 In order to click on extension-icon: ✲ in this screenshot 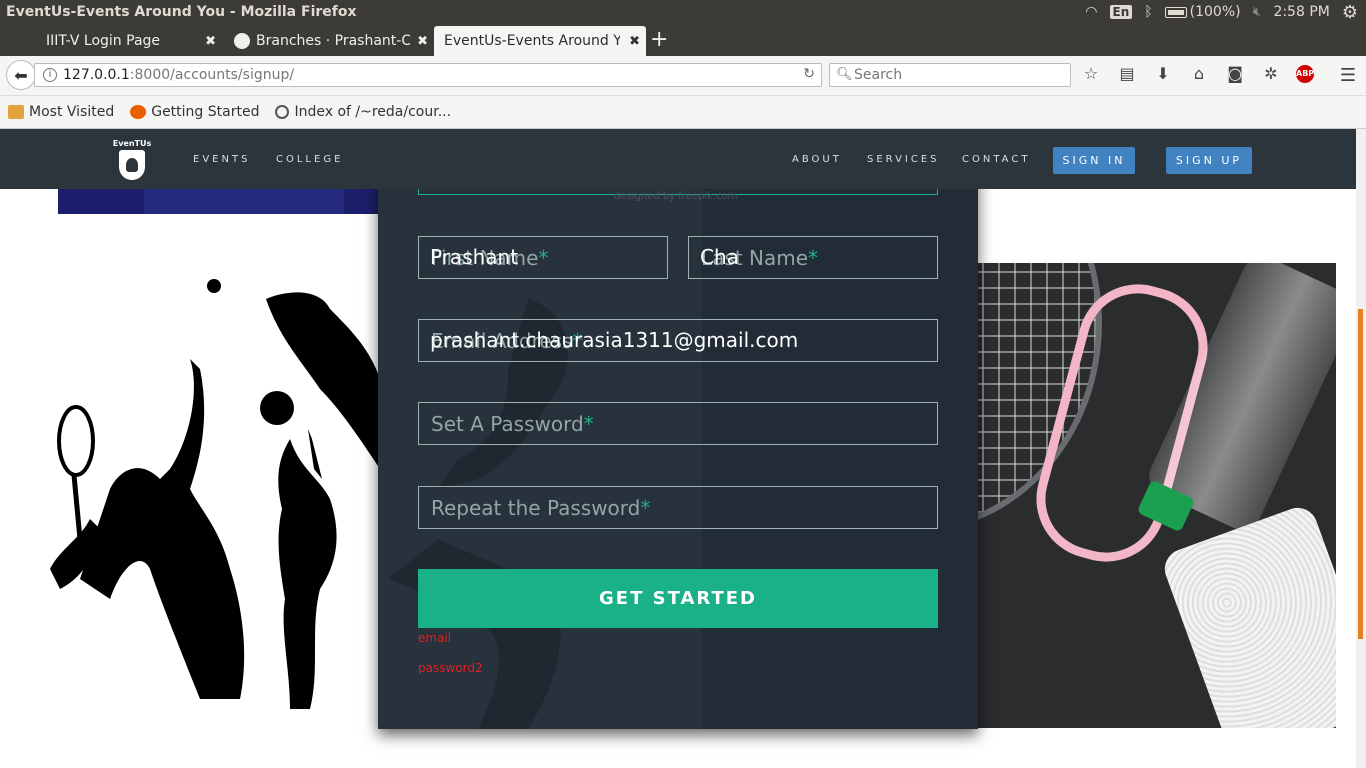, I will do `click(1271, 73)`.